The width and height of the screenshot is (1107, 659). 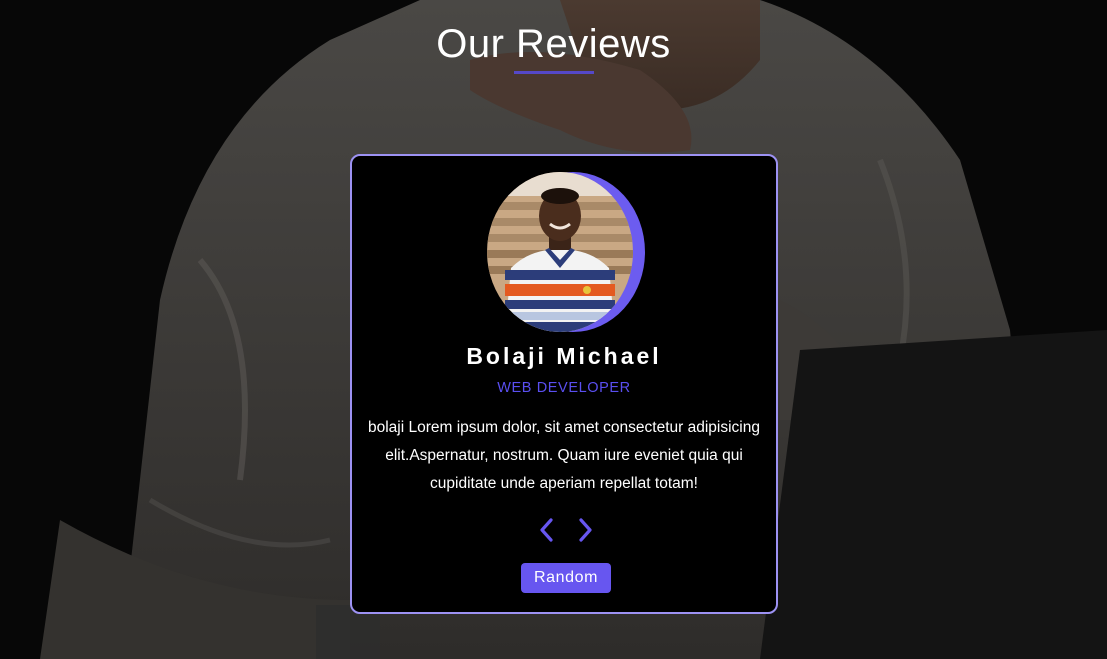 I want to click on next-button, so click(x=585, y=530).